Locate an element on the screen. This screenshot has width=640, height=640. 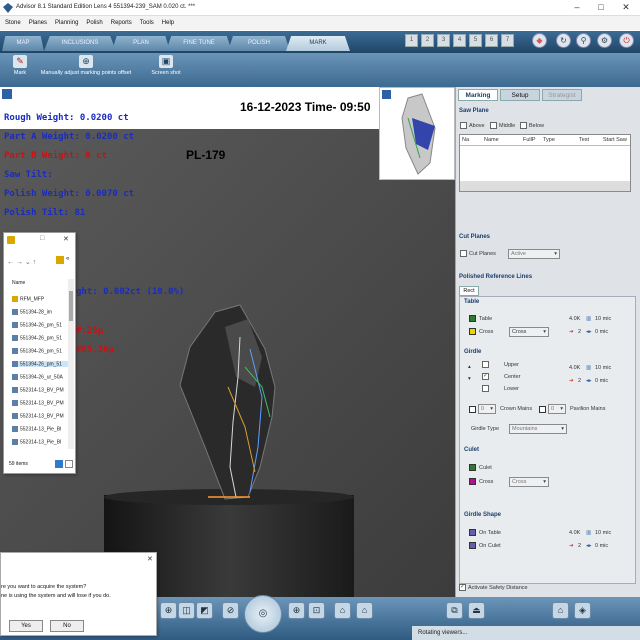
cross-color-swatch is located at coordinates (472, 331).